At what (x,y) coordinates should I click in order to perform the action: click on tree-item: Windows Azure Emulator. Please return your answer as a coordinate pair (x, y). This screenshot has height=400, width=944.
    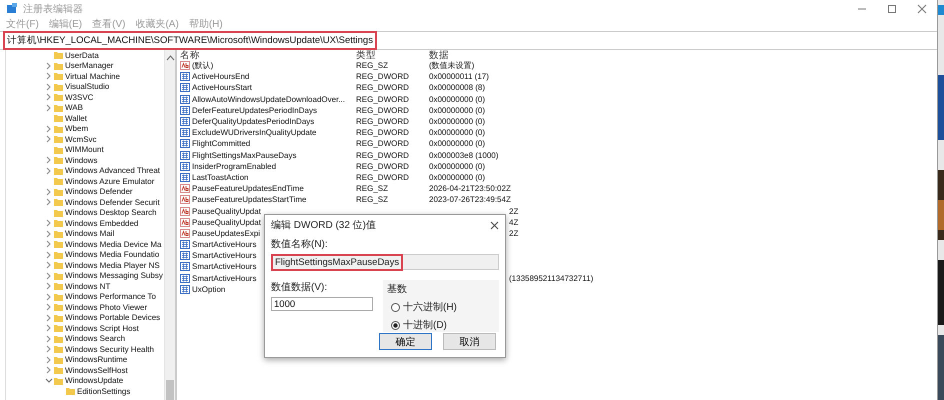
    Looking at the image, I should click on (109, 181).